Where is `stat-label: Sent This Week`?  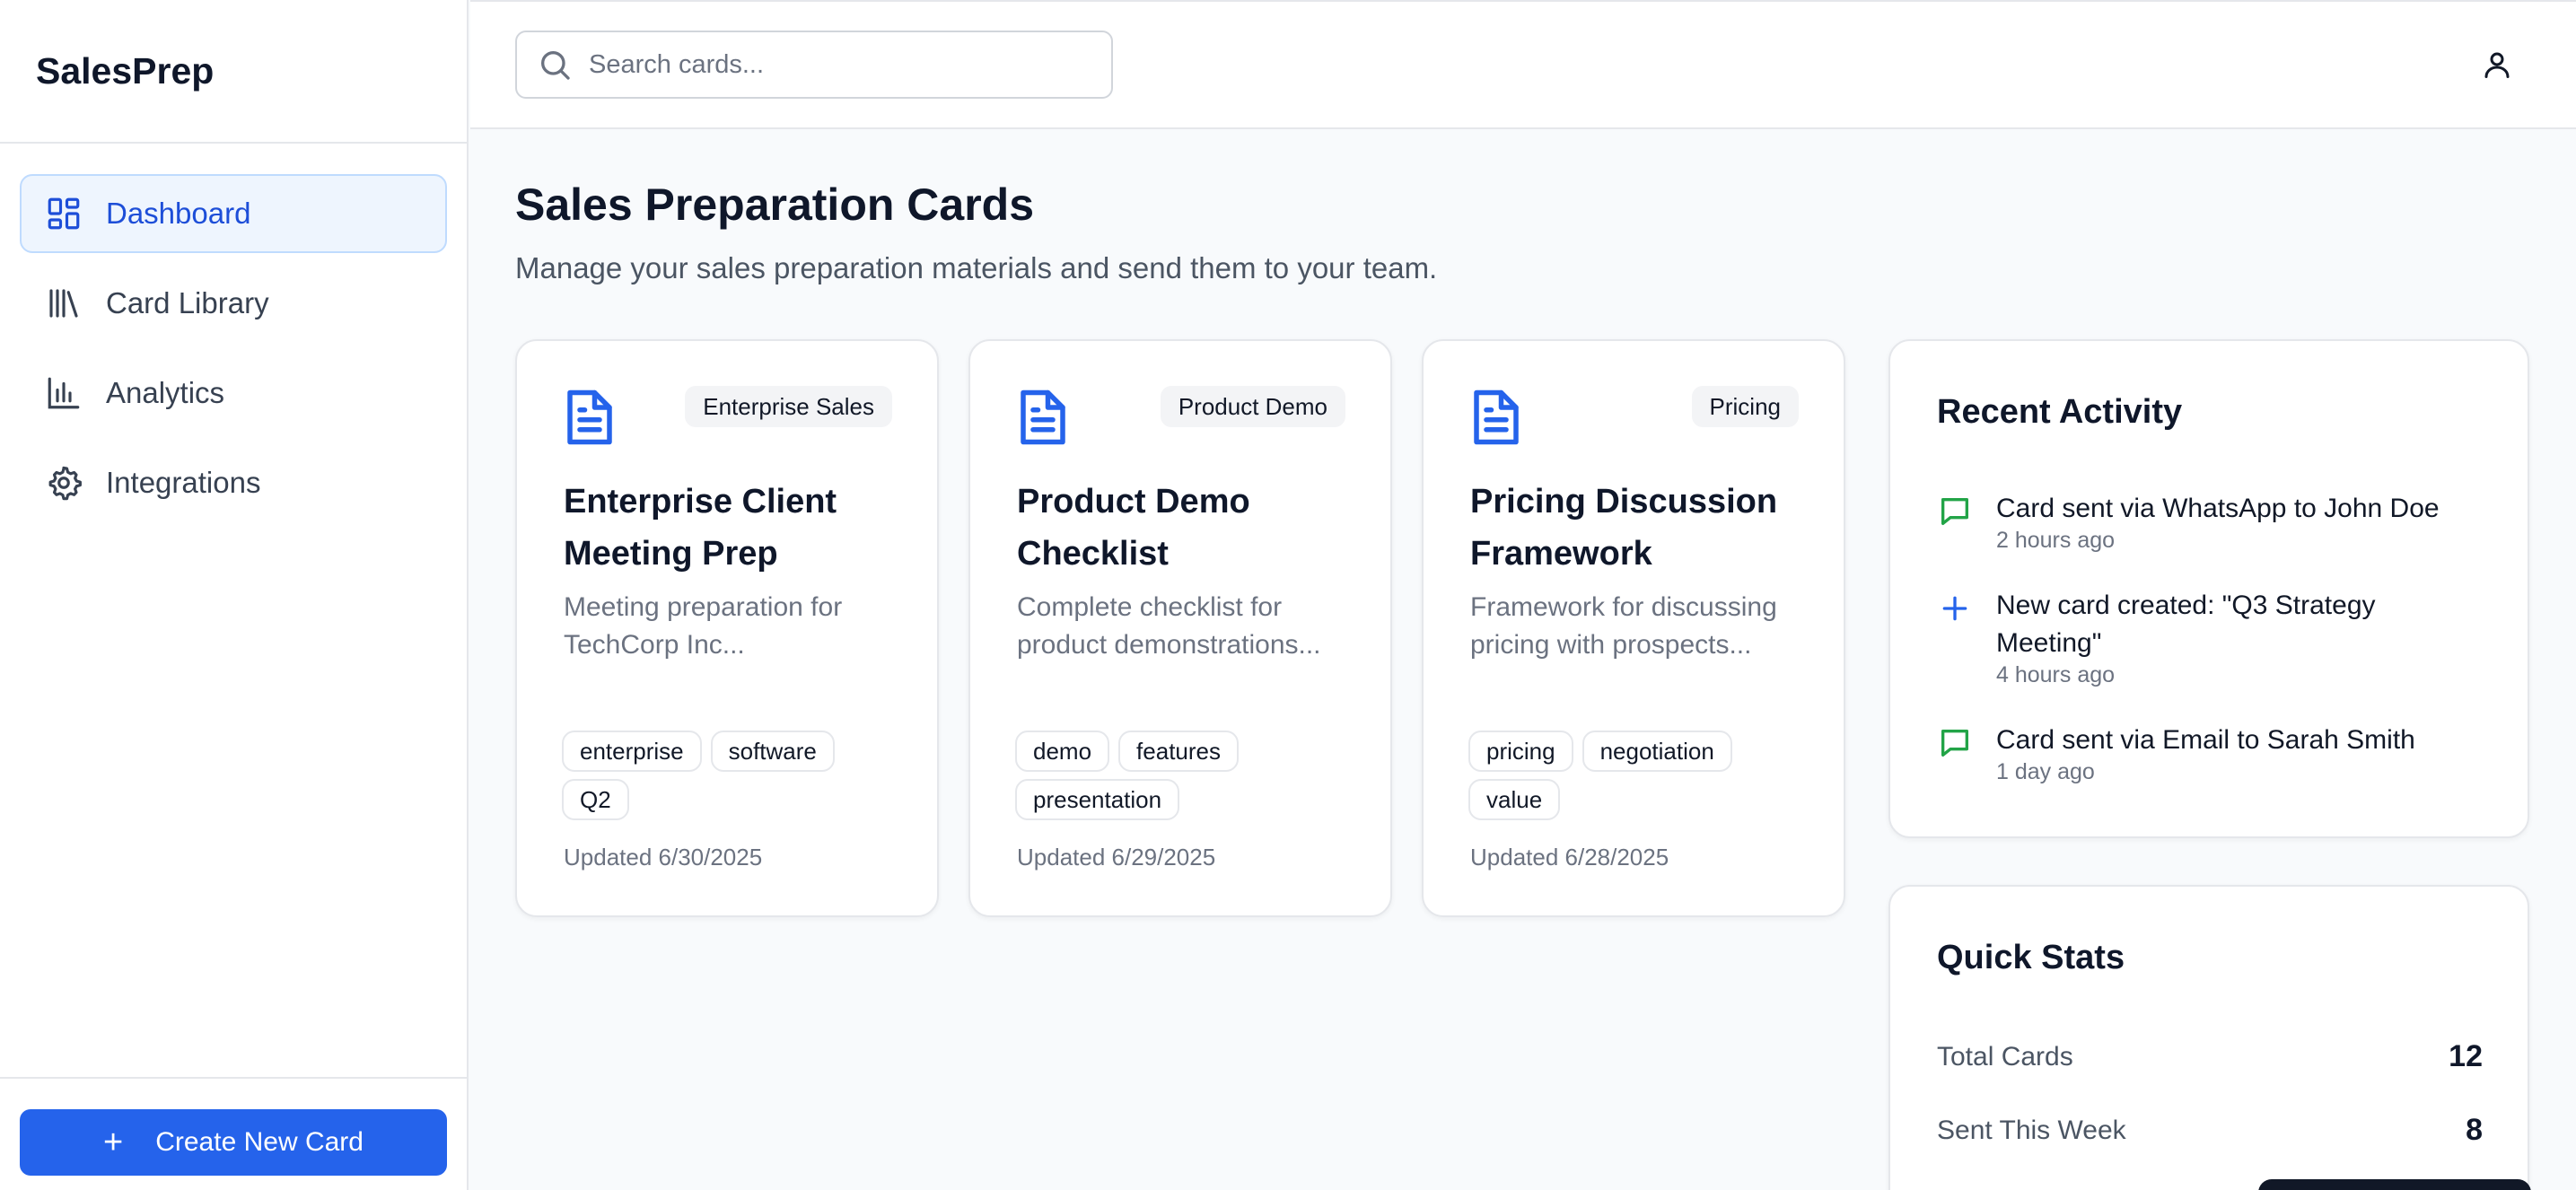
stat-label: Sent This Week is located at coordinates (2031, 1130).